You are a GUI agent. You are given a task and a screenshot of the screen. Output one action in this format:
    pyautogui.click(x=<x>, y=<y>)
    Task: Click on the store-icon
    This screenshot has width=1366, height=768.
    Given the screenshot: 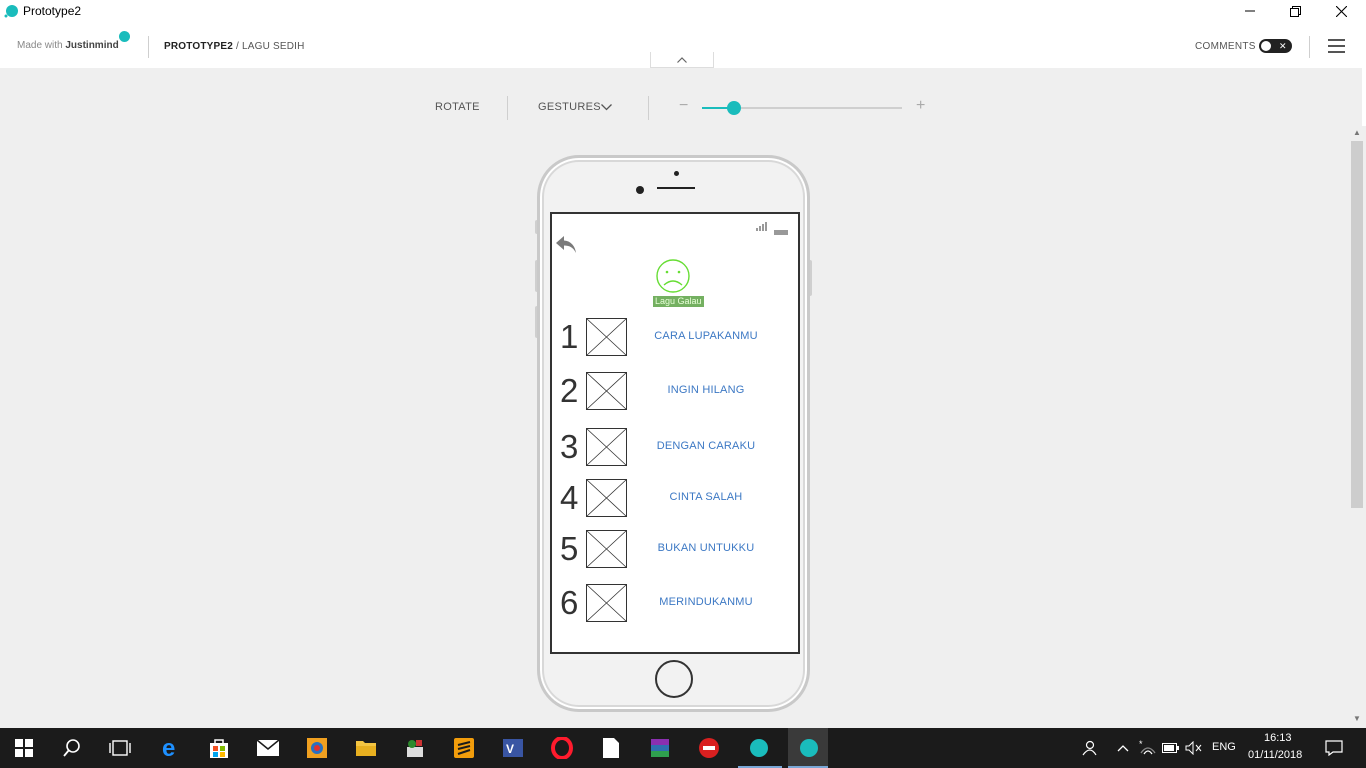 What is the action you would take?
    pyautogui.click(x=219, y=748)
    